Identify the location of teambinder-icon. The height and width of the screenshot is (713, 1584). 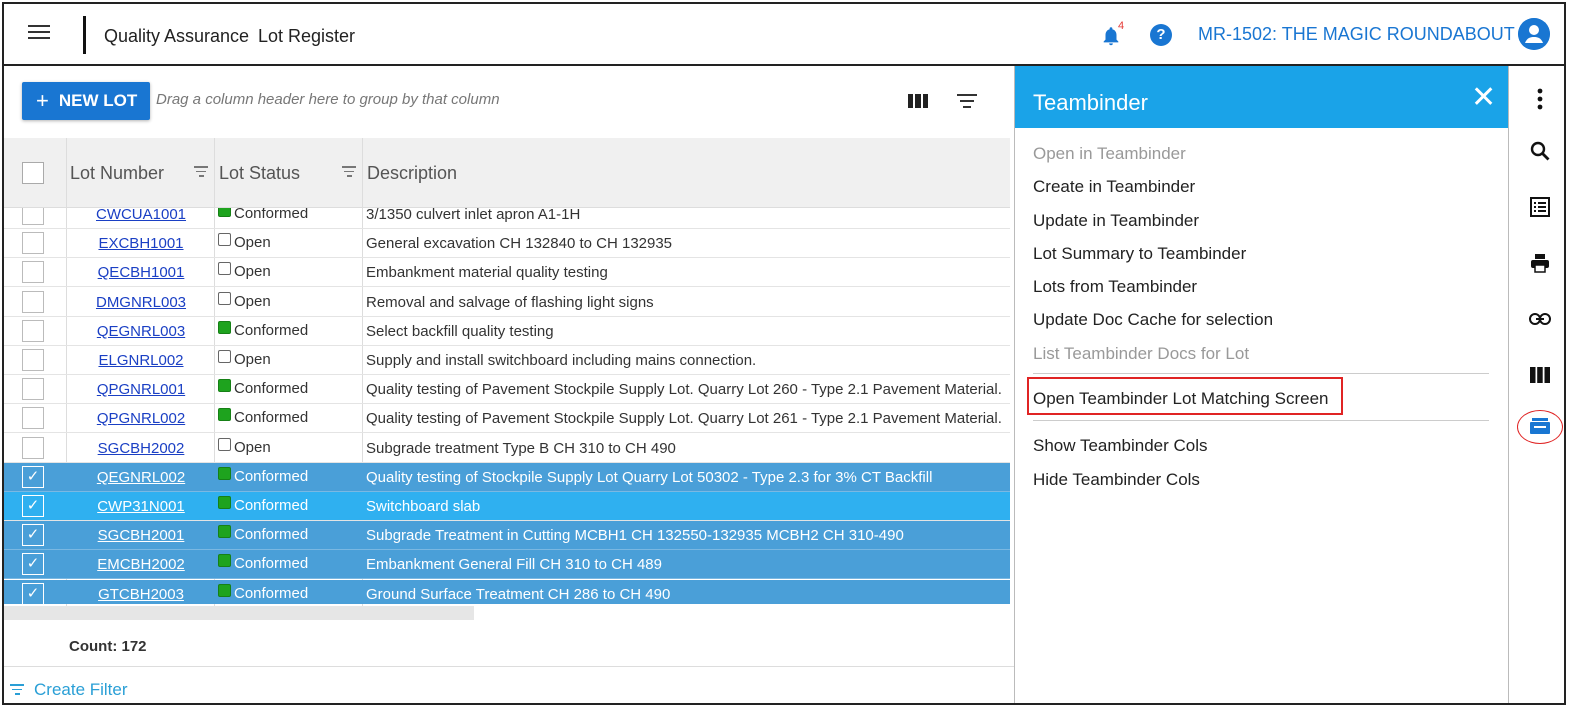
(1540, 427).